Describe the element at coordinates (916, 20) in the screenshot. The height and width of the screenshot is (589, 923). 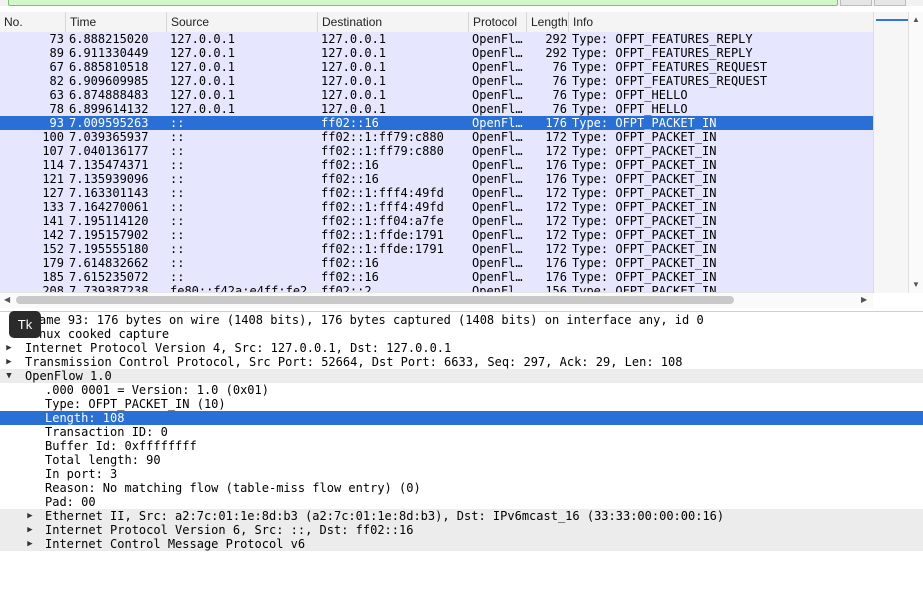
I see `scroll-up-icon: ▲` at that location.